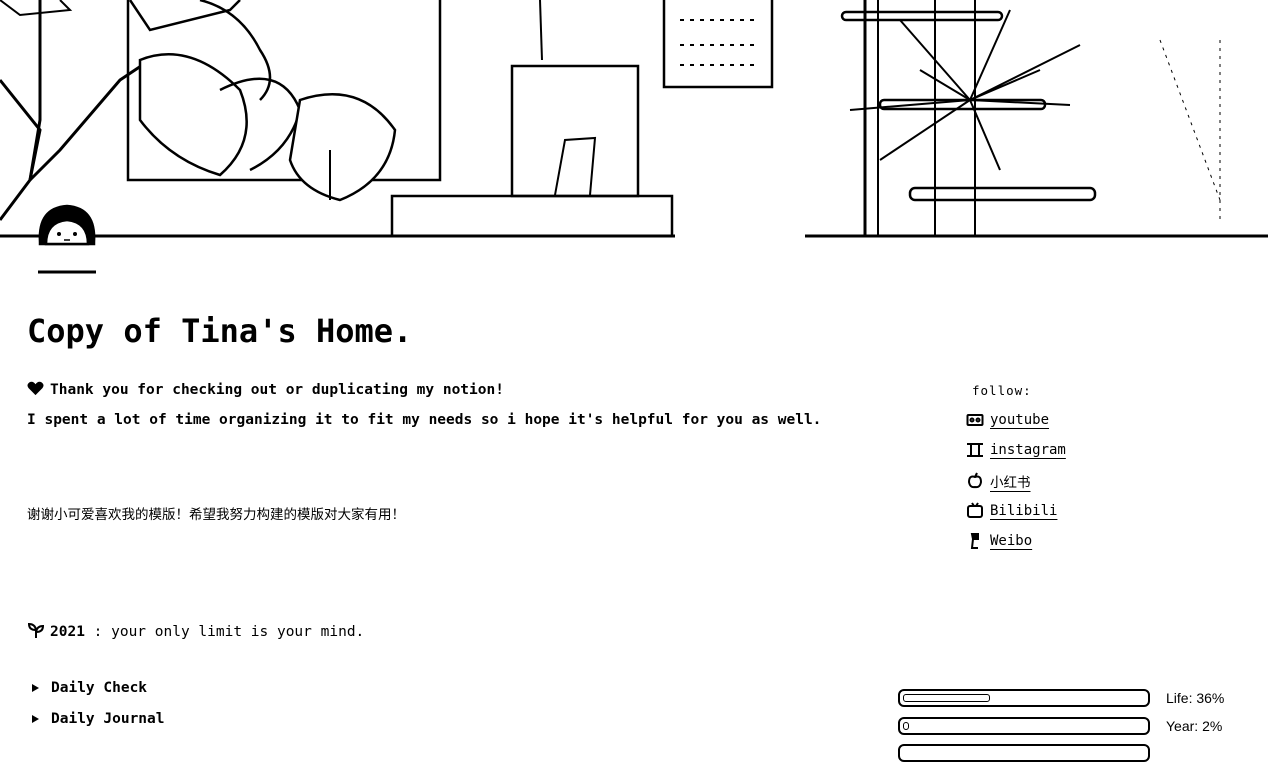 The height and width of the screenshot is (762, 1268). Describe the element at coordinates (974, 541) in the screenshot. I see `tape-dispenser-icon` at that location.